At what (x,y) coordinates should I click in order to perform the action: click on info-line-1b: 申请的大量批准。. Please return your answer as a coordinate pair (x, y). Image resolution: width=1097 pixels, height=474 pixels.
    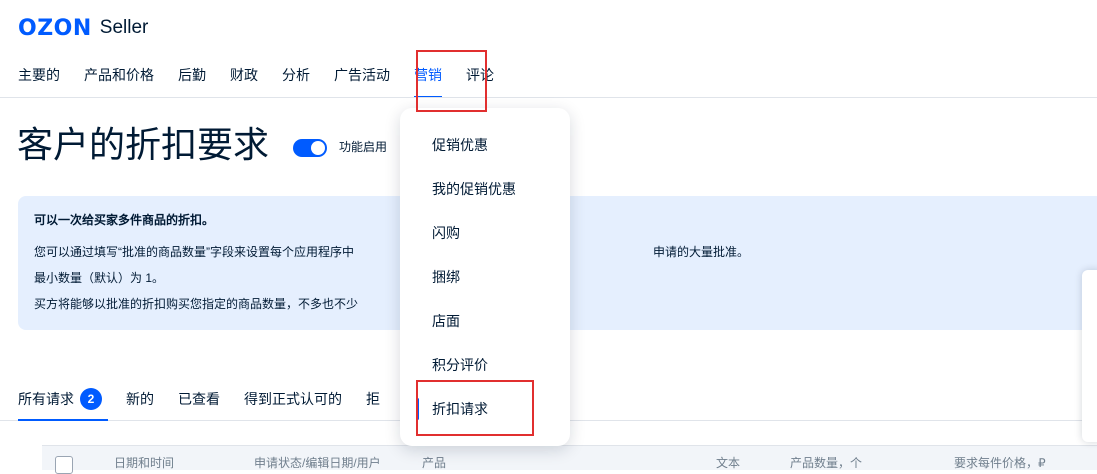
    Looking at the image, I should click on (701, 252).